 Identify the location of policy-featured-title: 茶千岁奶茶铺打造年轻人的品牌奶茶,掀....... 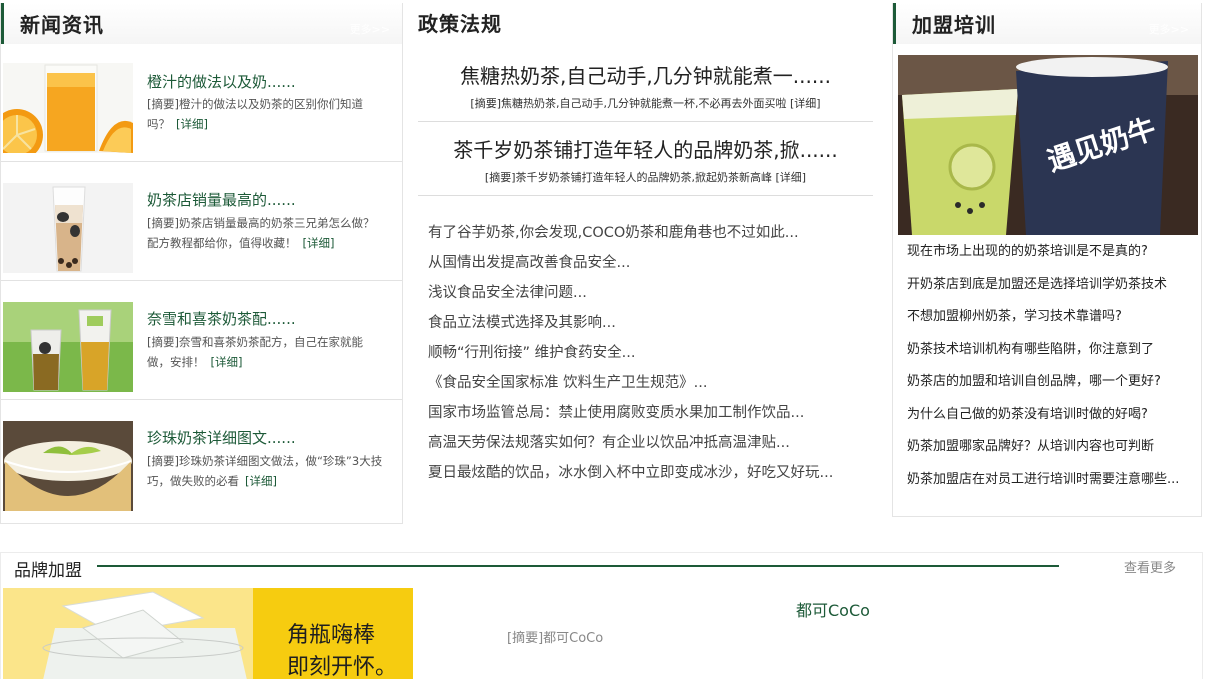
(645, 148).